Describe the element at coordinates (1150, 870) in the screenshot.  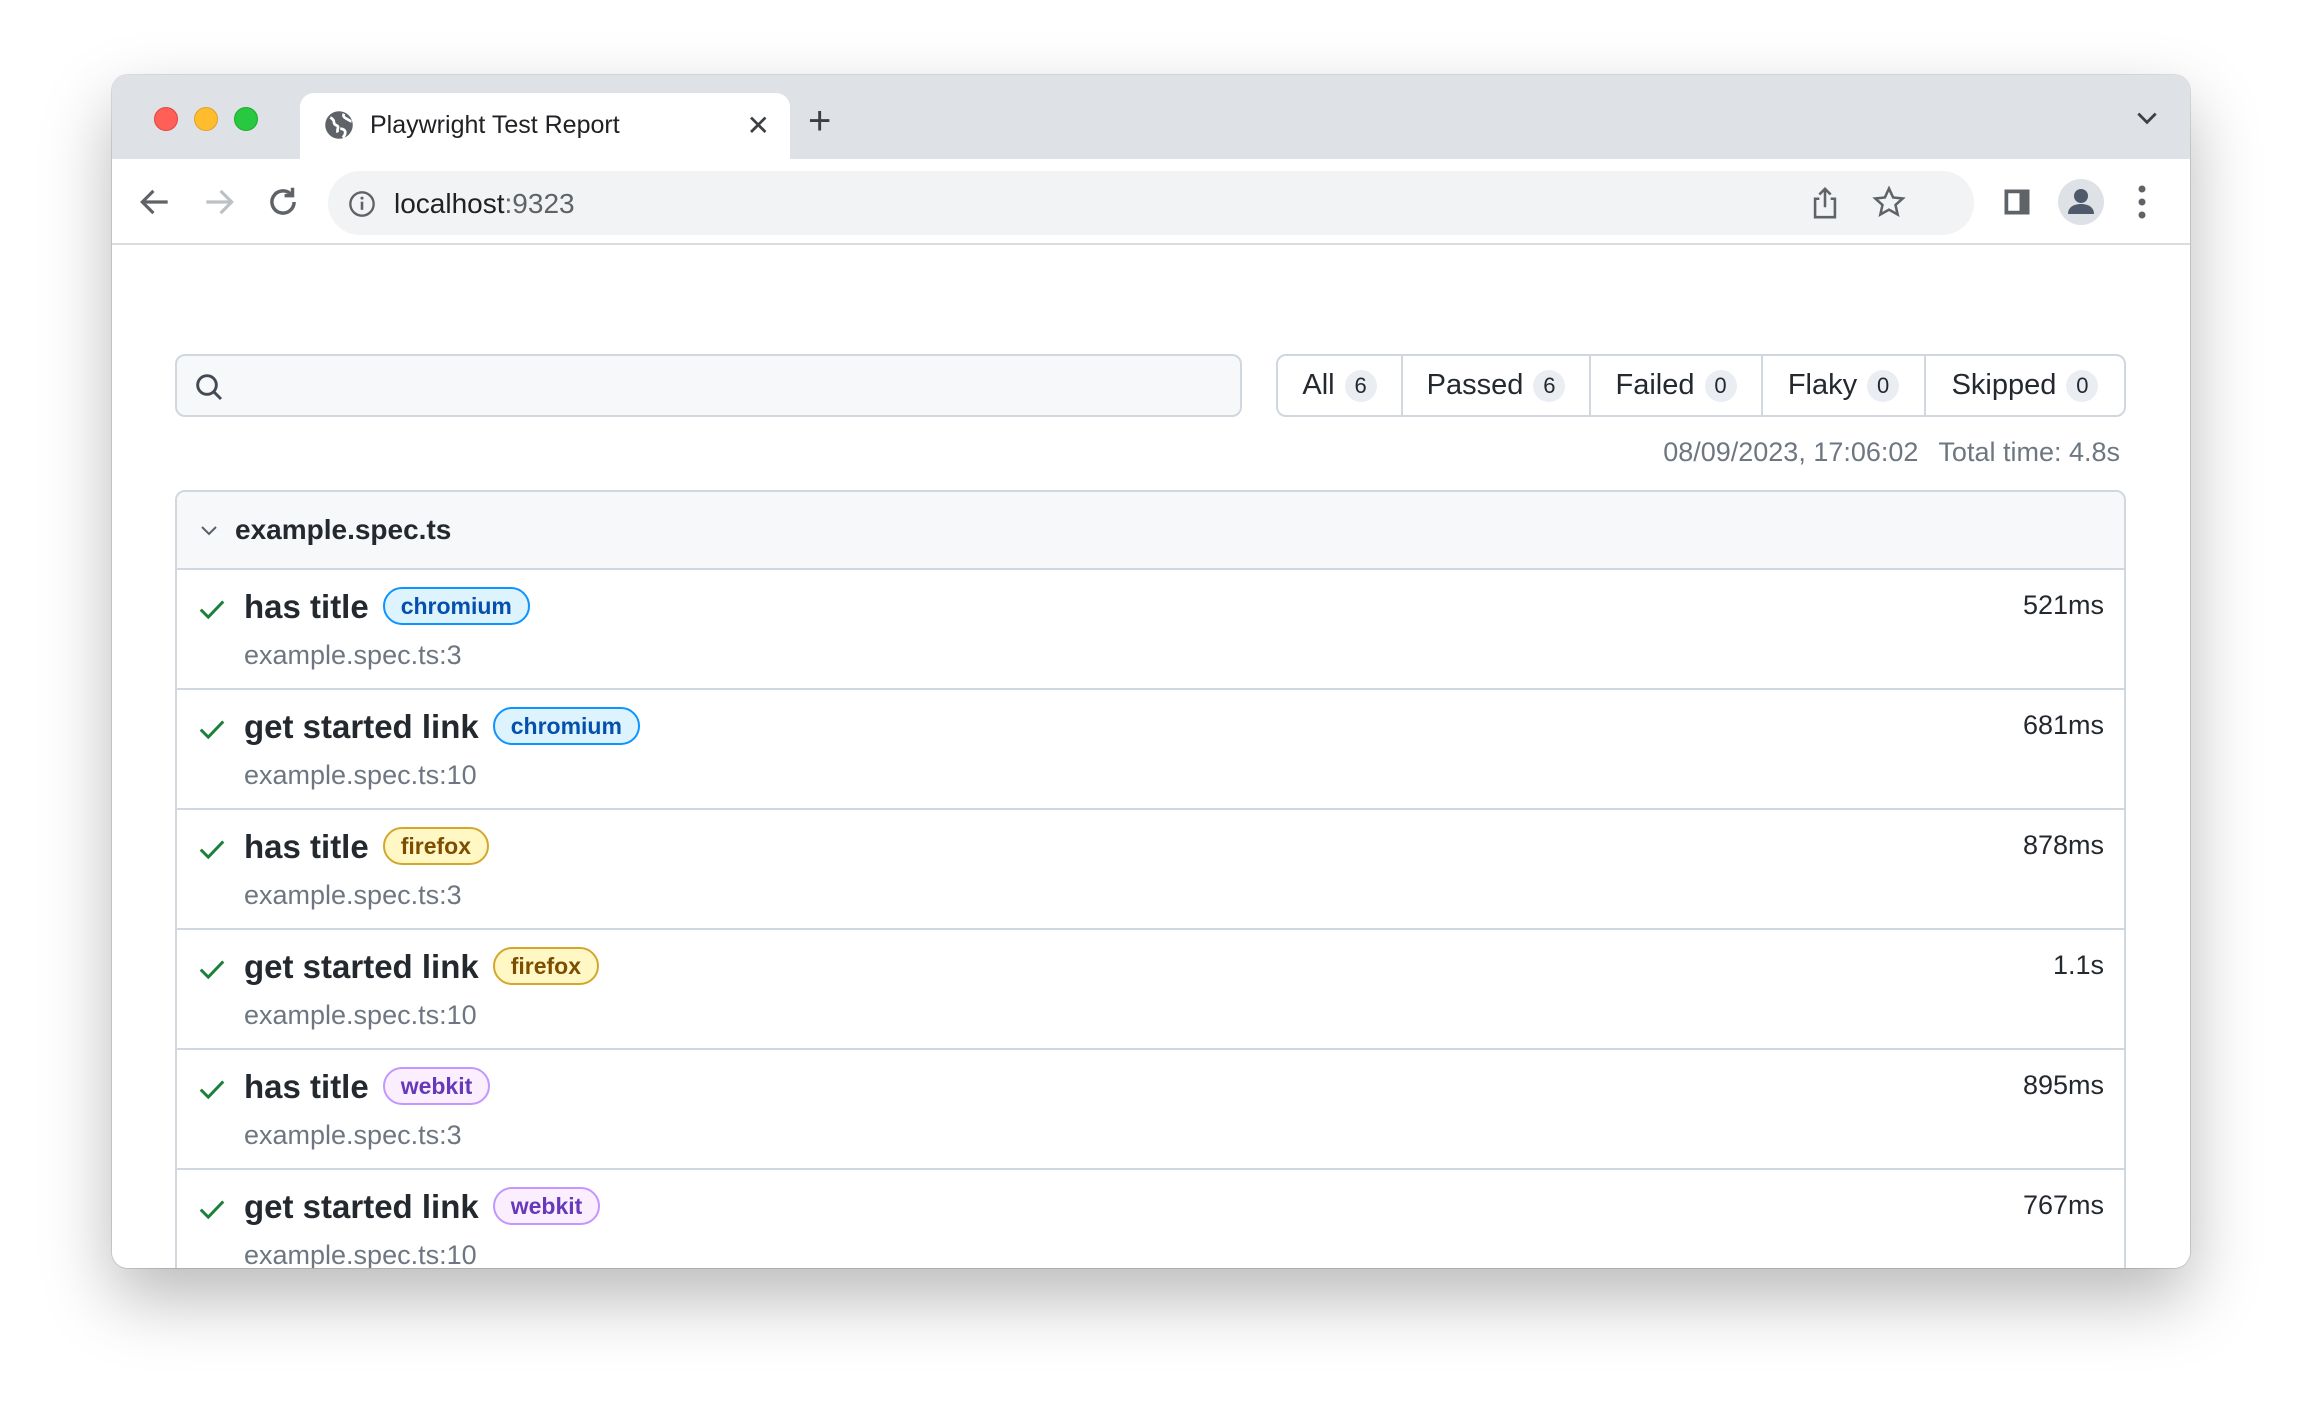
I see `test-row: has title firefox example.spec.ts:3 878ms` at that location.